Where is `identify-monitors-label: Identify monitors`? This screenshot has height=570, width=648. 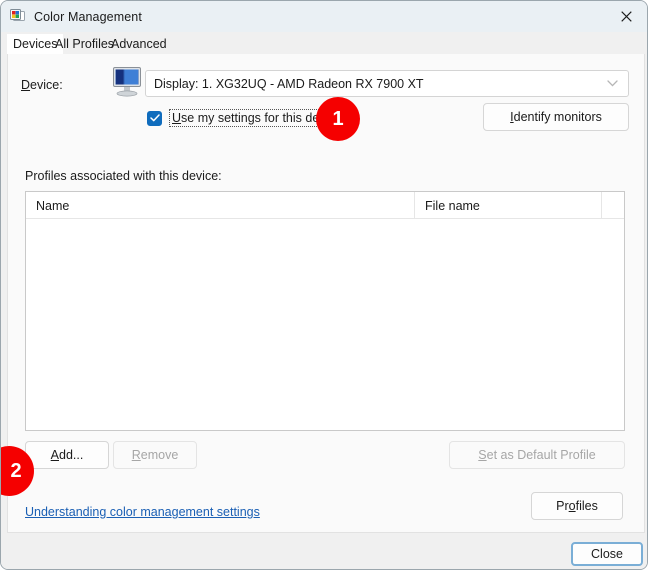 identify-monitors-label: Identify monitors is located at coordinates (556, 117).